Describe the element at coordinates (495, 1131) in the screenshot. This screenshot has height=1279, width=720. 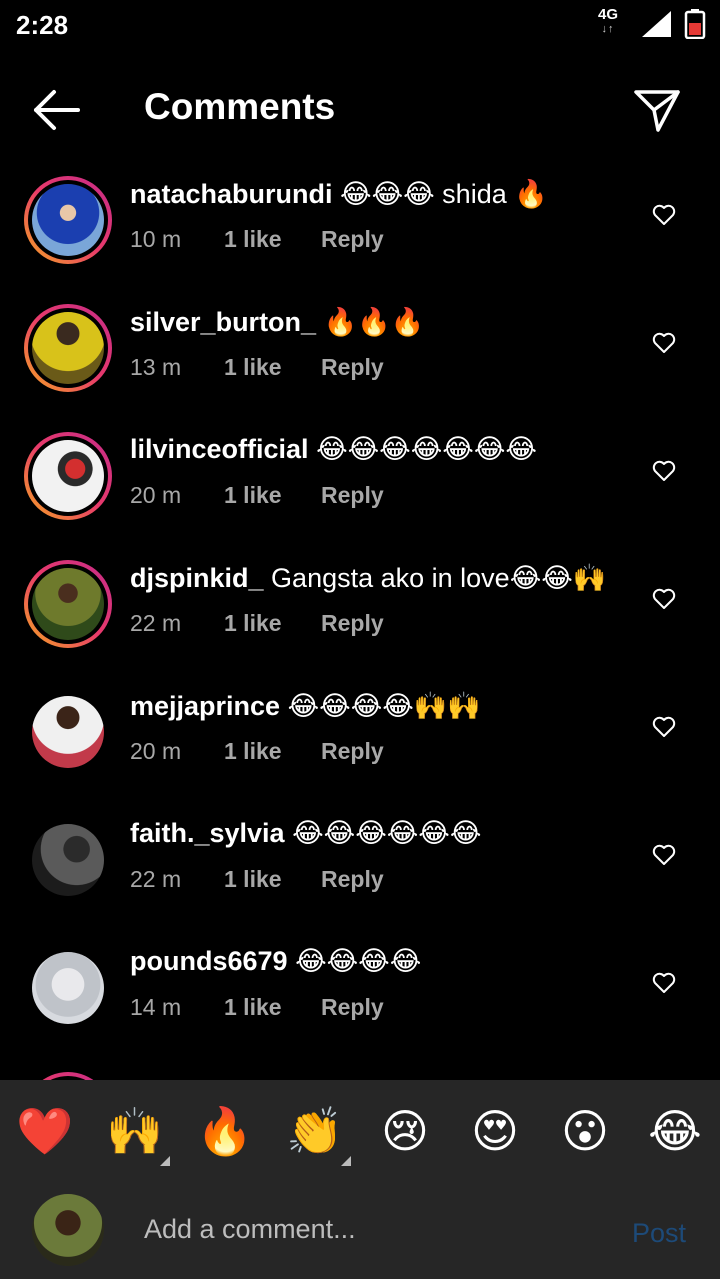
I see `heart-eyes-reaction: 😍` at that location.